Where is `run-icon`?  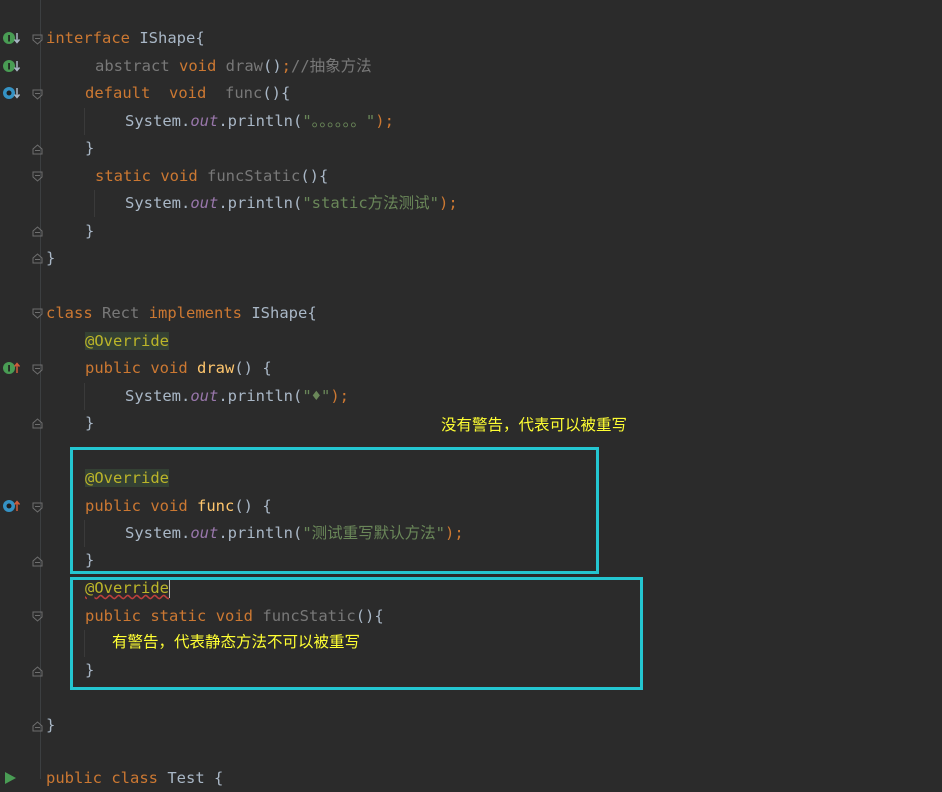
run-icon is located at coordinates (11, 778).